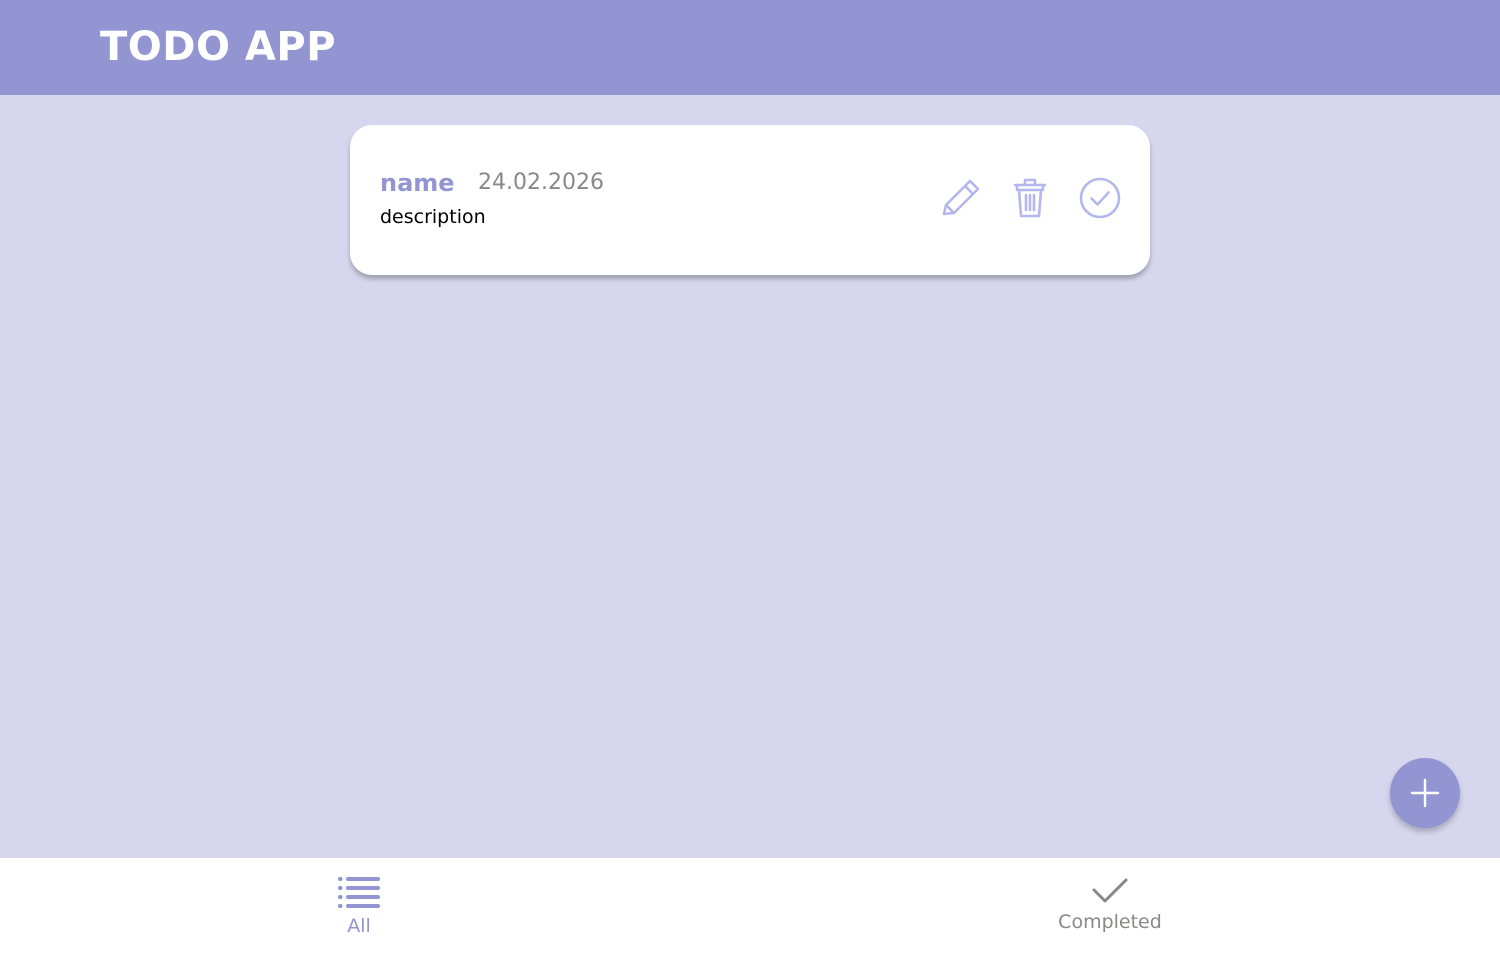 This screenshot has width=1500, height=953. What do you see at coordinates (1110, 922) in the screenshot?
I see `nav-label-completed: Completed` at bounding box center [1110, 922].